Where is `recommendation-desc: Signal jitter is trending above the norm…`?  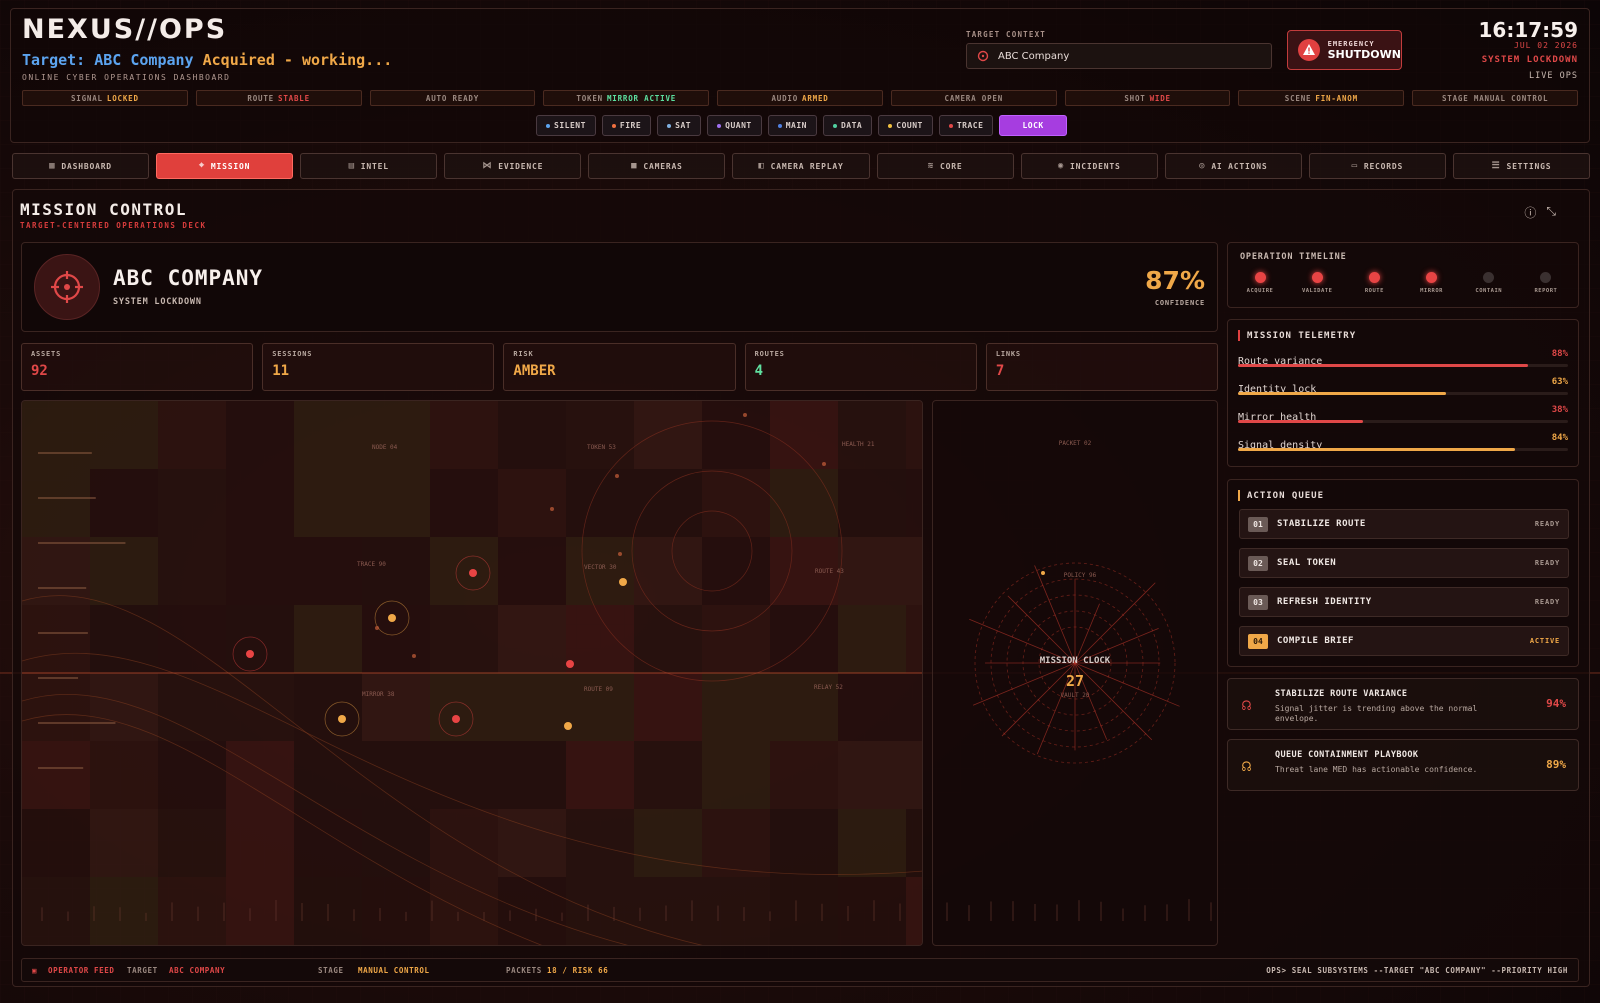
recommendation-desc: Signal jitter is trending above the norm… is located at coordinates (1376, 713).